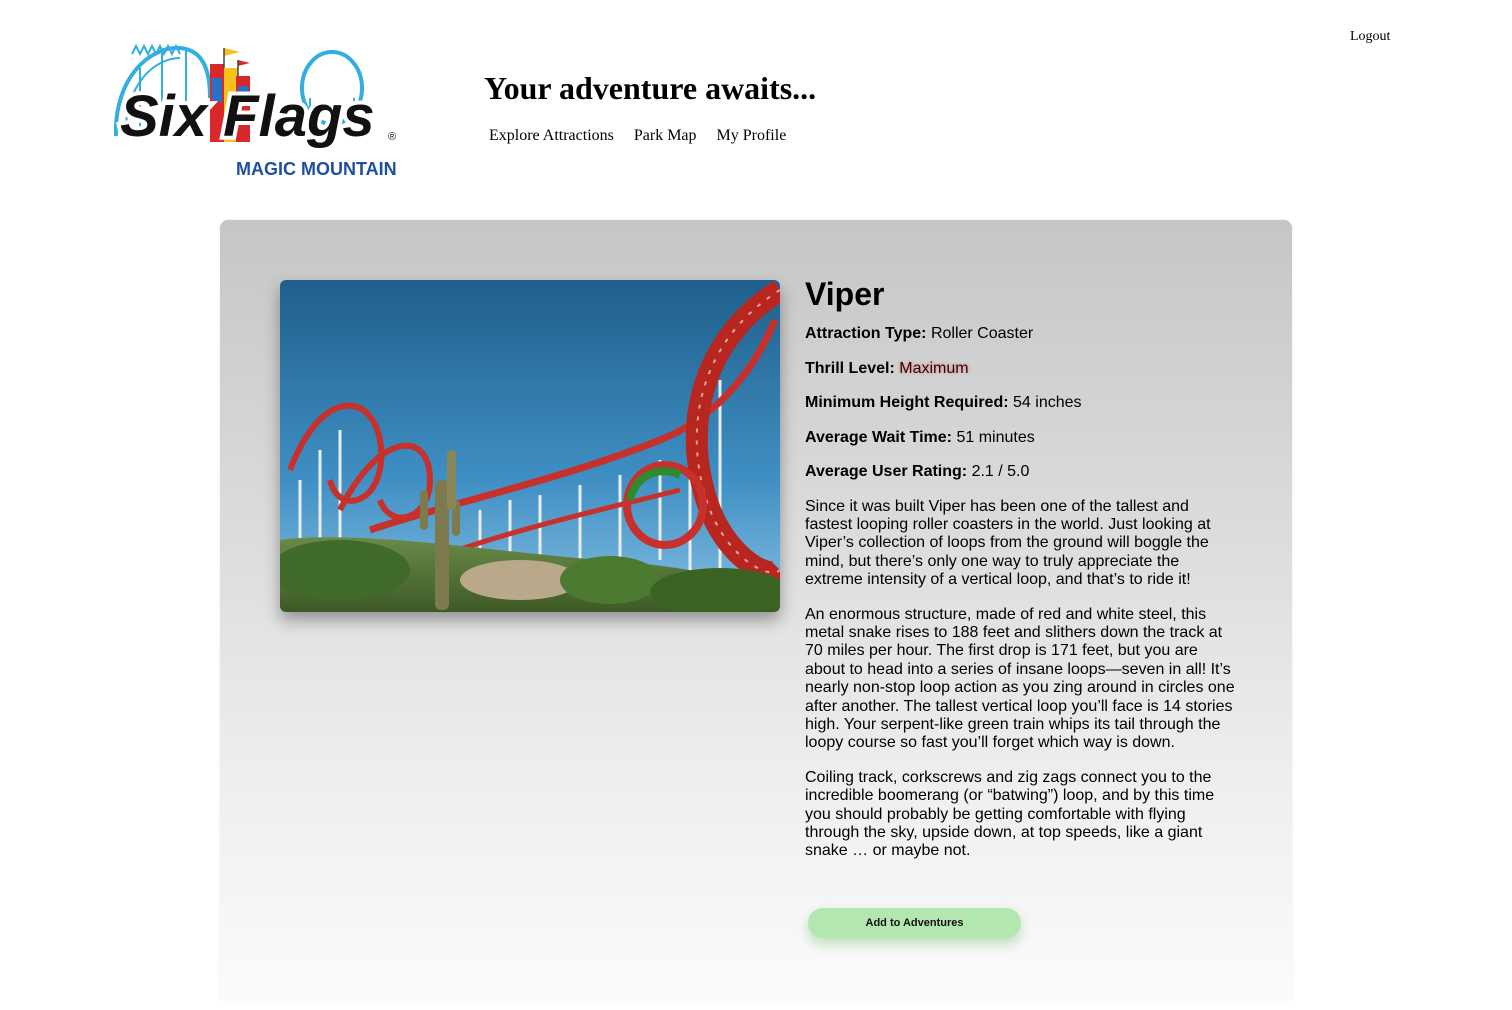 The width and height of the screenshot is (1512, 1010). I want to click on average-wait-time: Average Wait Time: 51 minutes, so click(1020, 438).